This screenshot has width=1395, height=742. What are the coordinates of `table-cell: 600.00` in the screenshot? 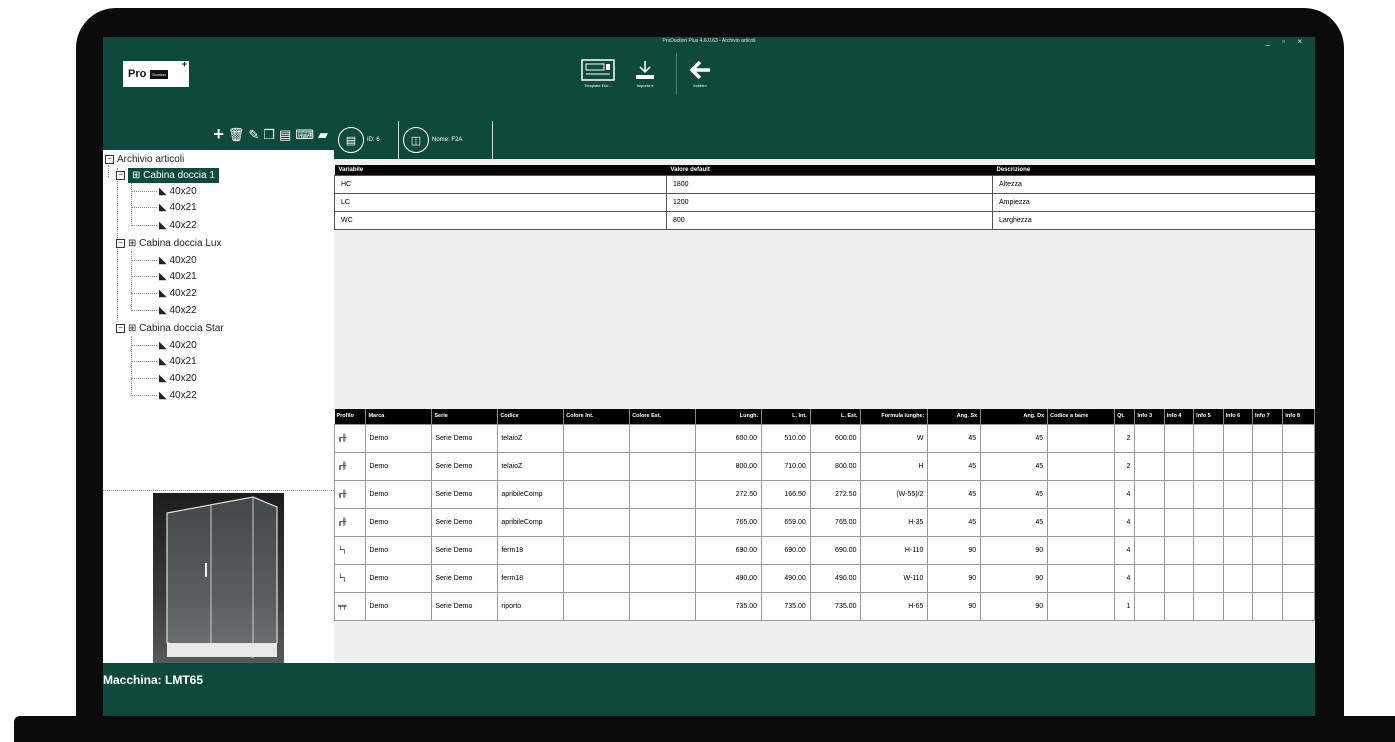 It's located at (835, 438).